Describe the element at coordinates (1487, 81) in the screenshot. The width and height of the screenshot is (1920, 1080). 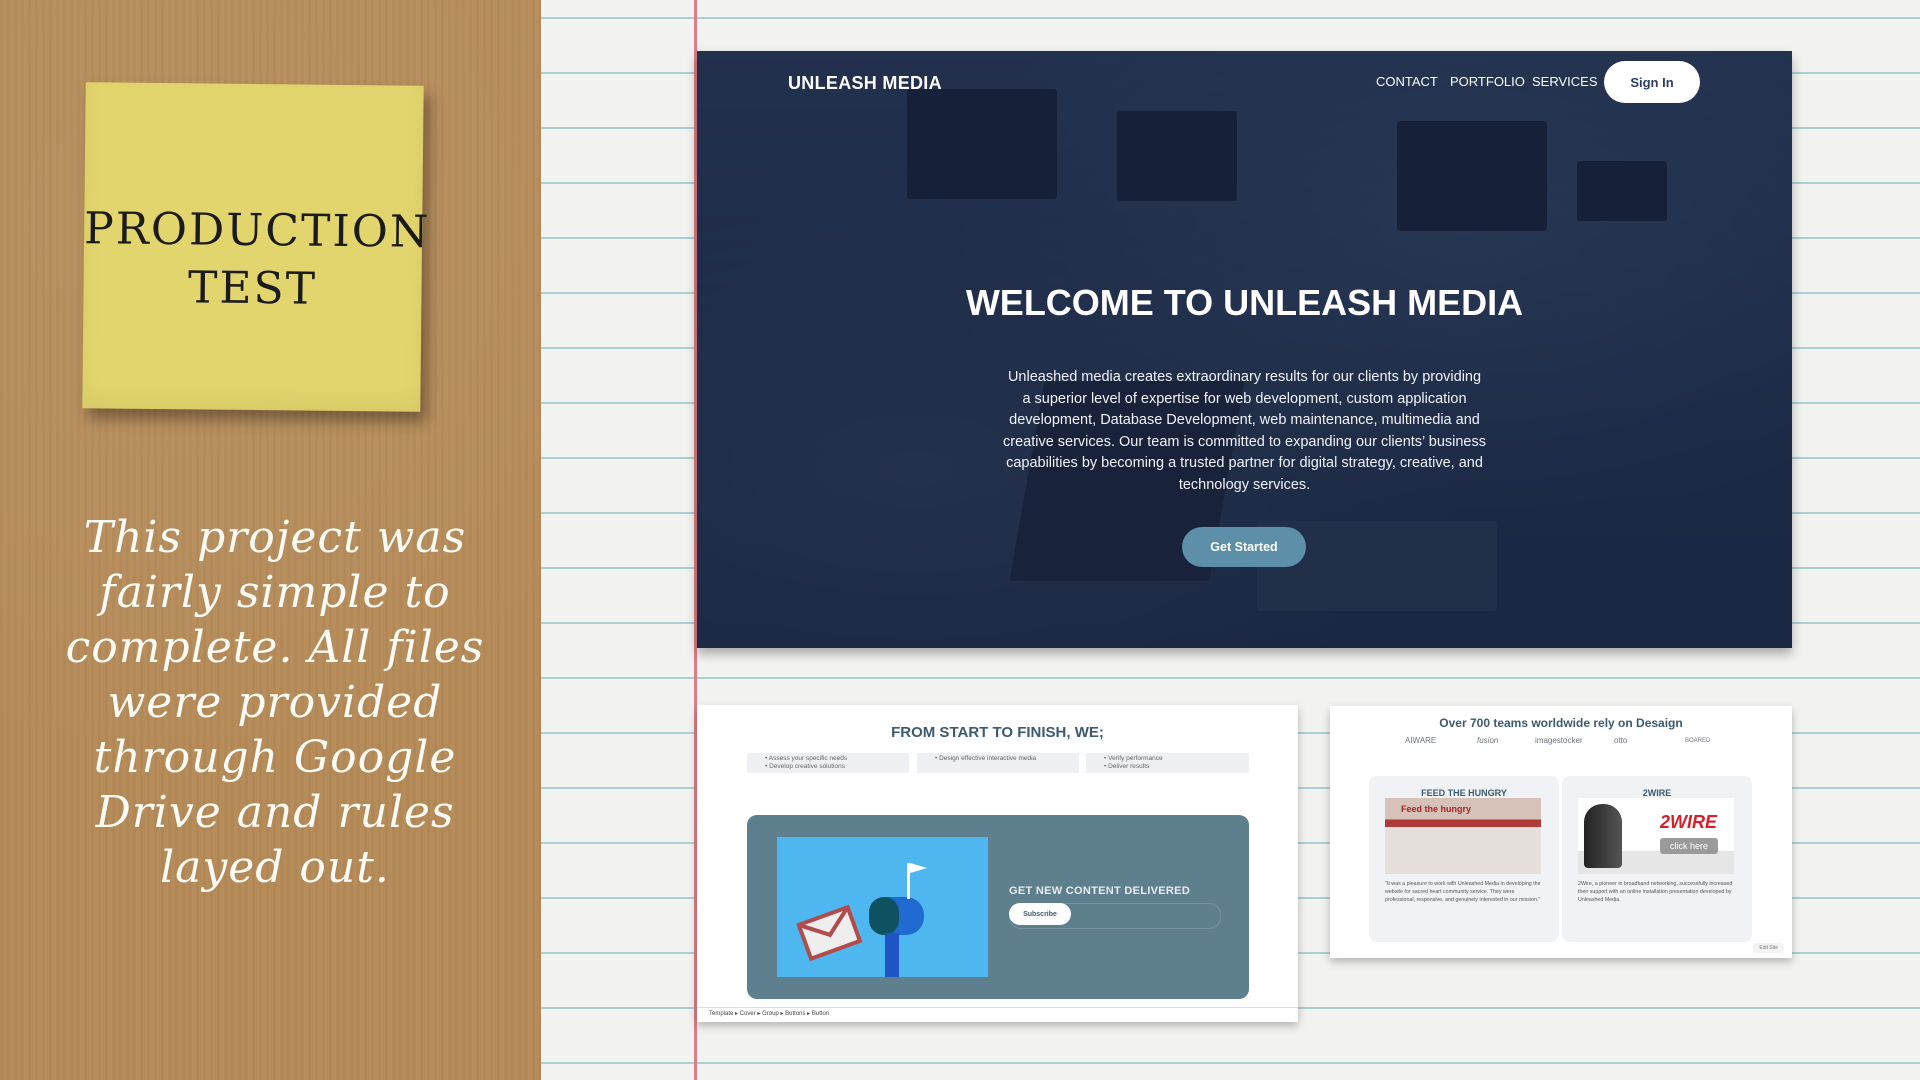
I see `nav-portfolio: PORTFOLIO` at that location.